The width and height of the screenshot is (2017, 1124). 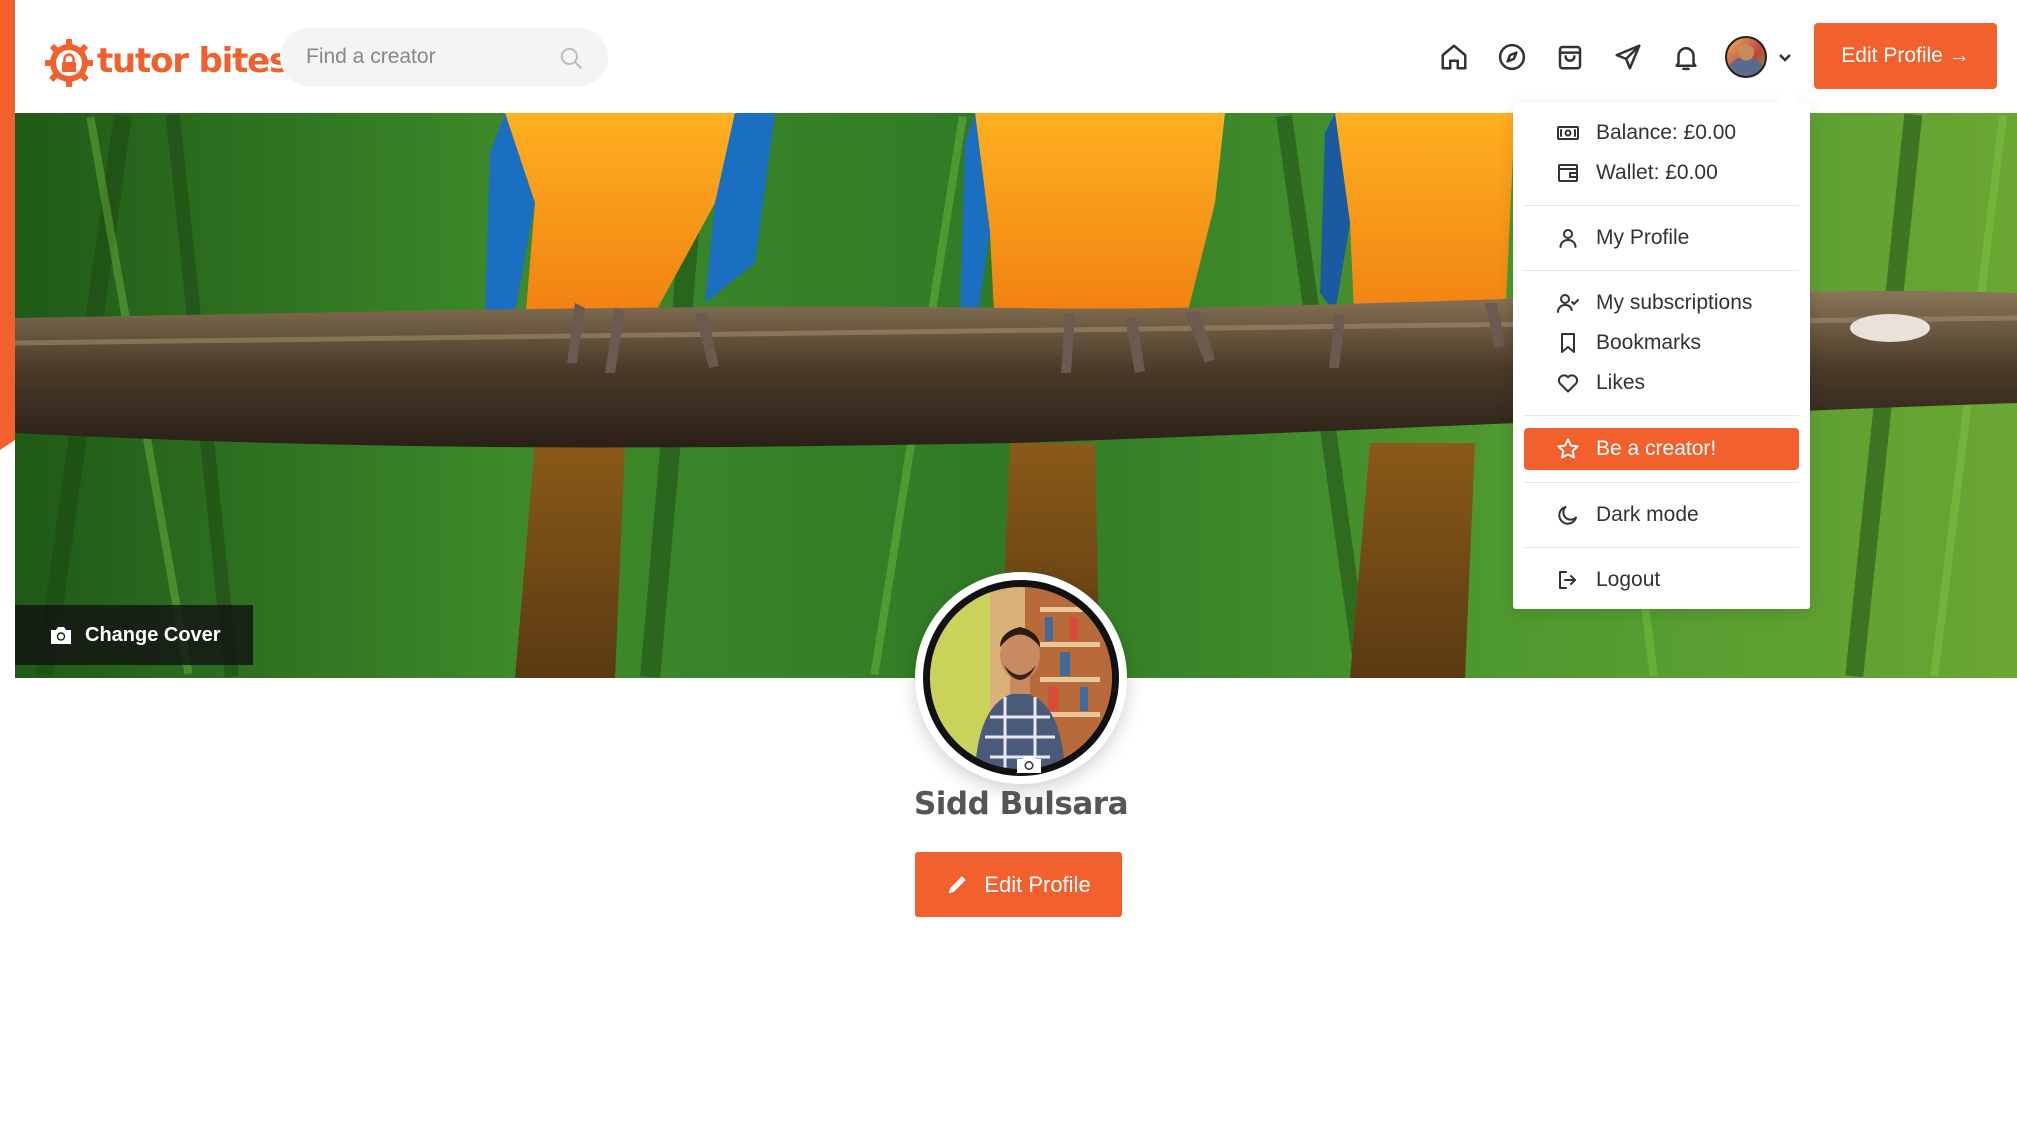 What do you see at coordinates (1454, 57) in the screenshot?
I see `home-icon` at bounding box center [1454, 57].